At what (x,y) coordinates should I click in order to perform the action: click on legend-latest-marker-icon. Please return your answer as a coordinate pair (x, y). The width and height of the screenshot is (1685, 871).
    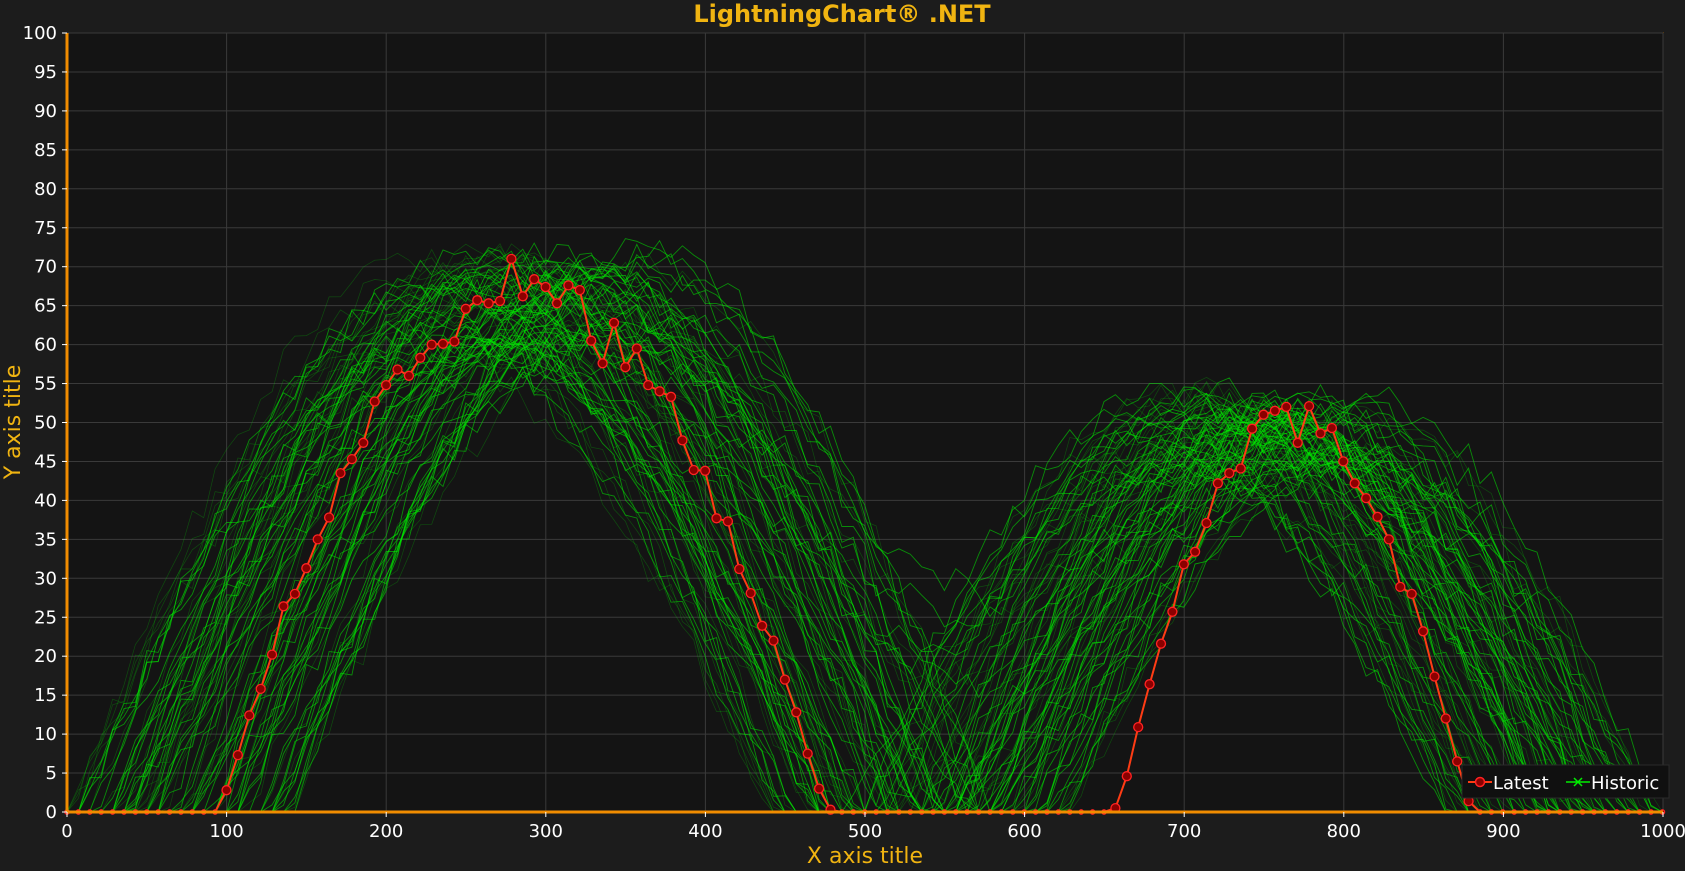
    Looking at the image, I should click on (1480, 782).